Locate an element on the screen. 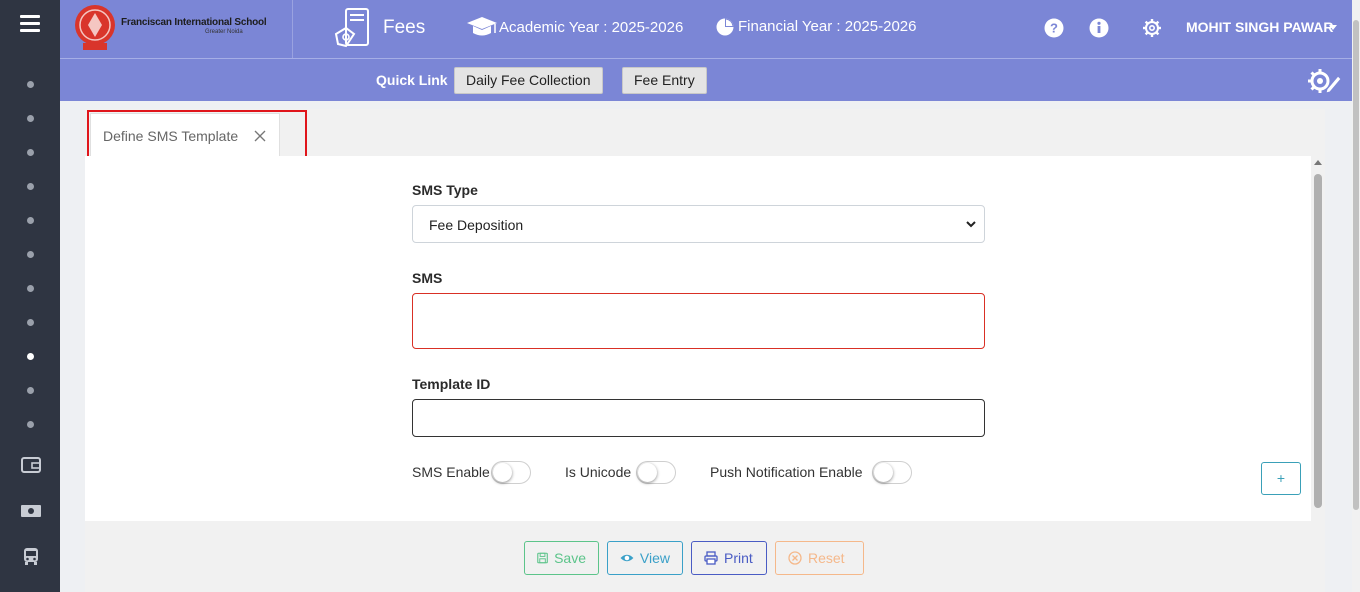 The width and height of the screenshot is (1360, 592). scroll-thumb is located at coordinates (1318, 341).